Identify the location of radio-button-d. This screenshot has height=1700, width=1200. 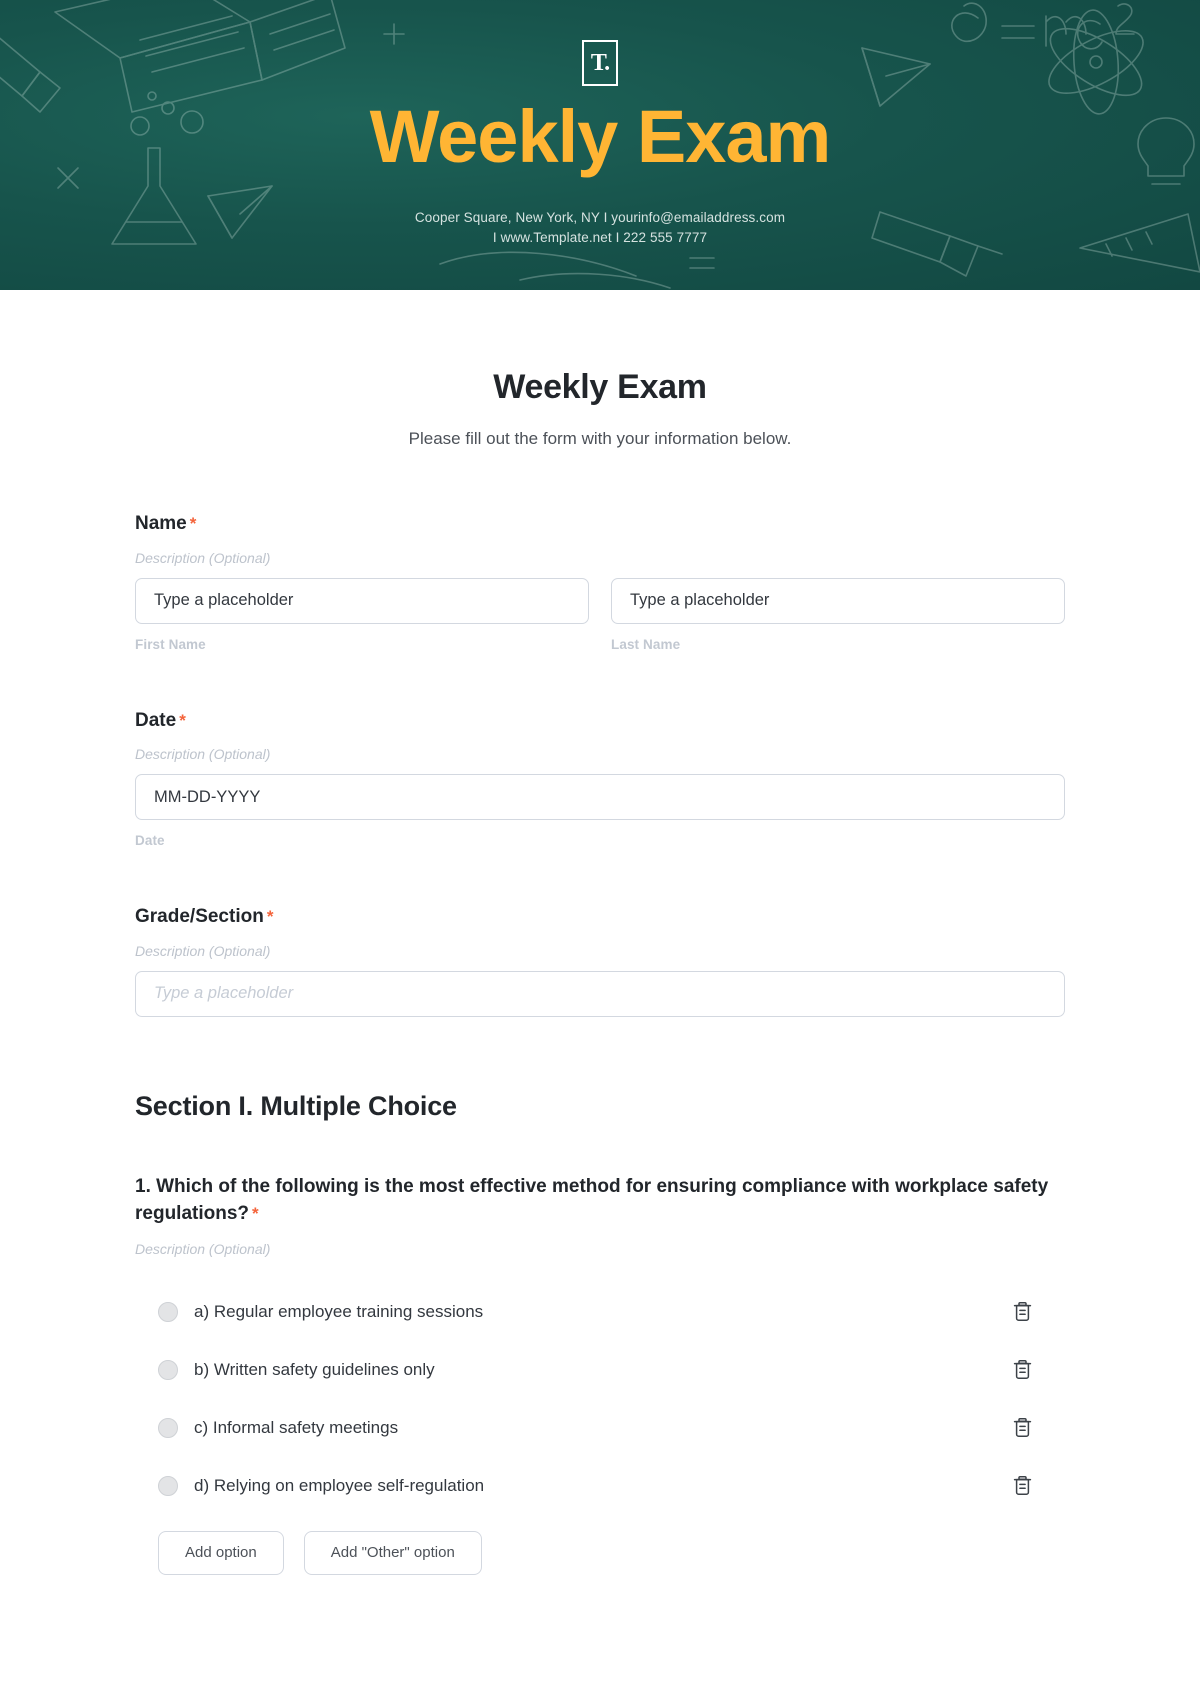
(168, 1485).